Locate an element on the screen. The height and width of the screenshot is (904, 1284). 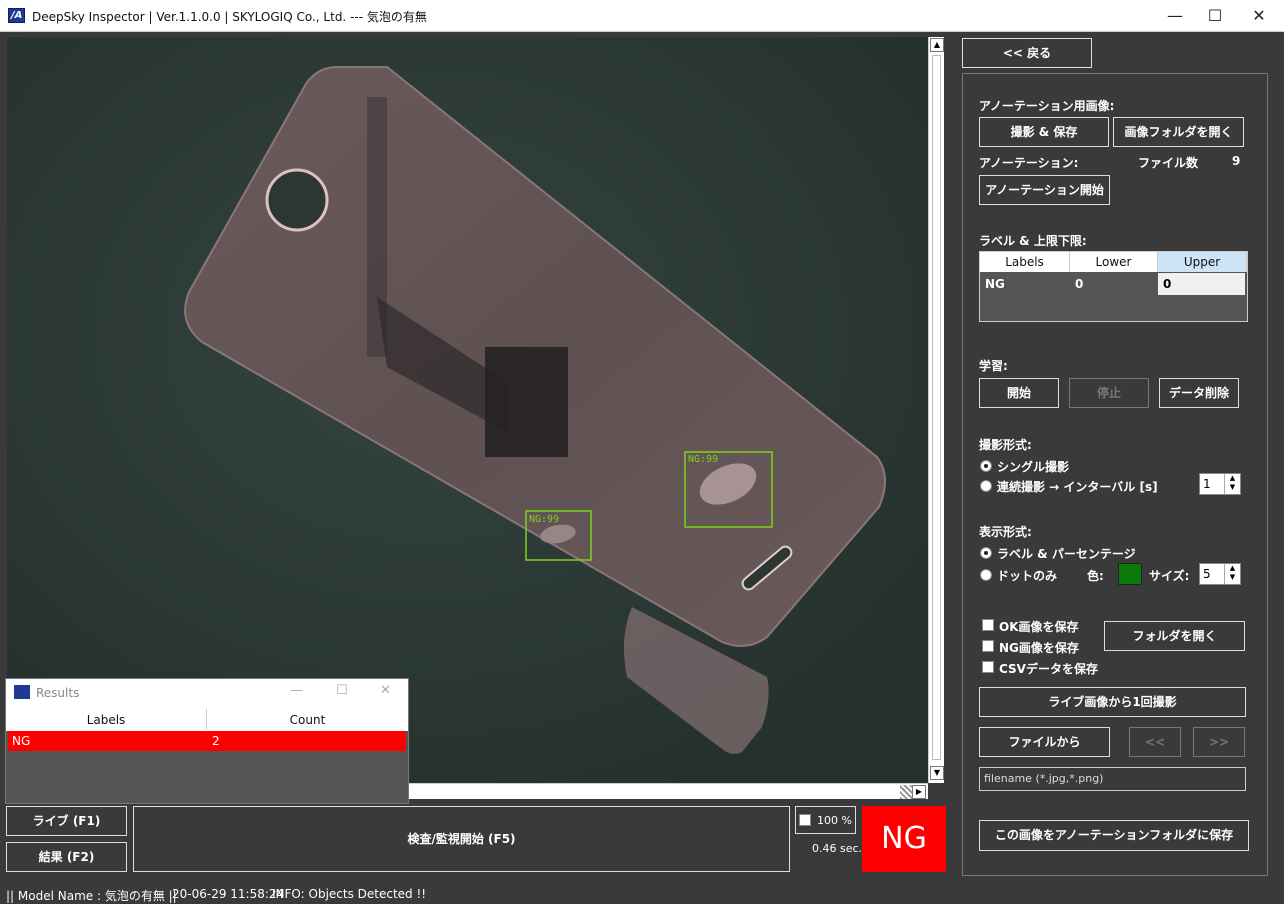
label-limits-grid: Labels Lower Upper NG 0 0 is located at coordinates (1113, 286).